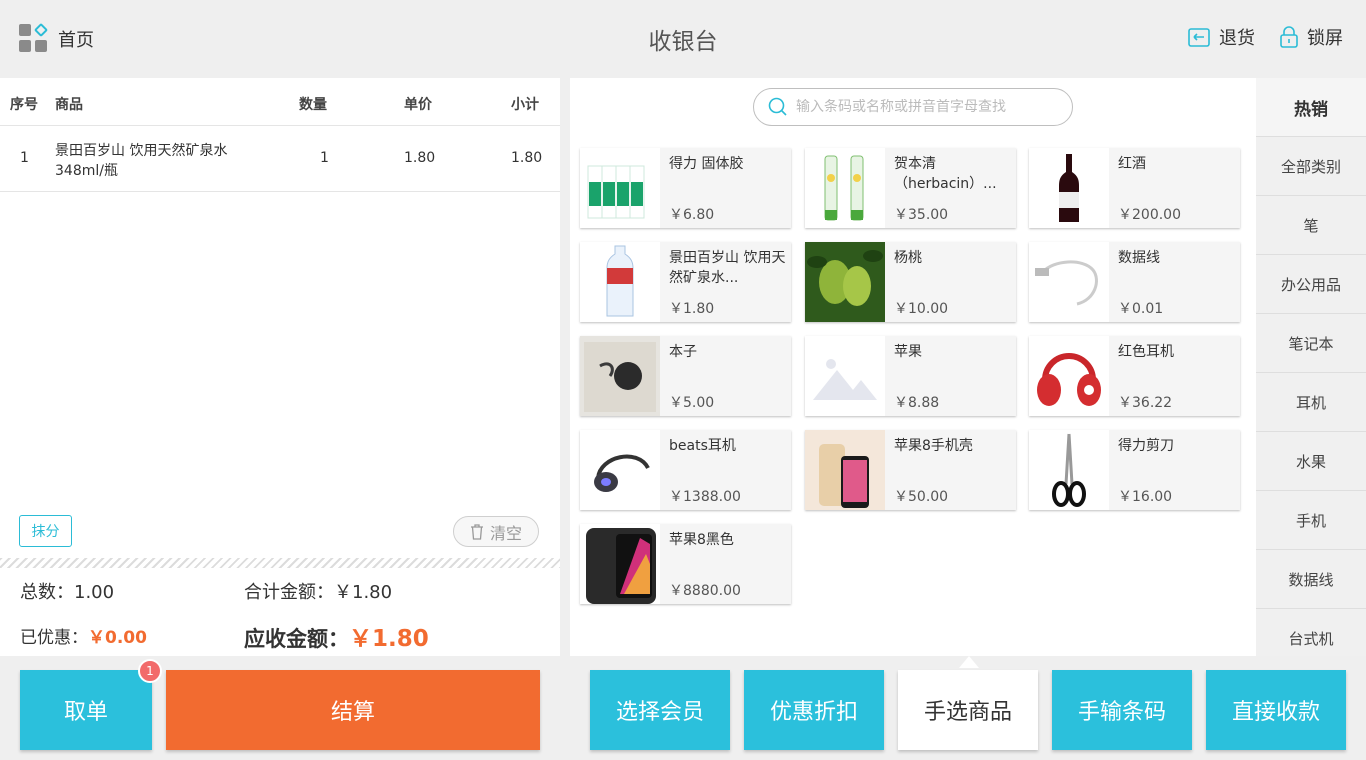 This screenshot has width=1366, height=760. What do you see at coordinates (420, 158) in the screenshot?
I see `row-price: 1.80` at bounding box center [420, 158].